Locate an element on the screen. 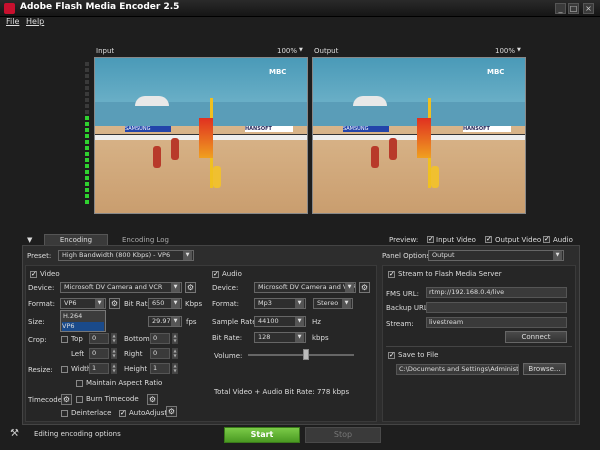 The height and width of the screenshot is (450, 600). stream-name-input: livestream is located at coordinates (496, 322).